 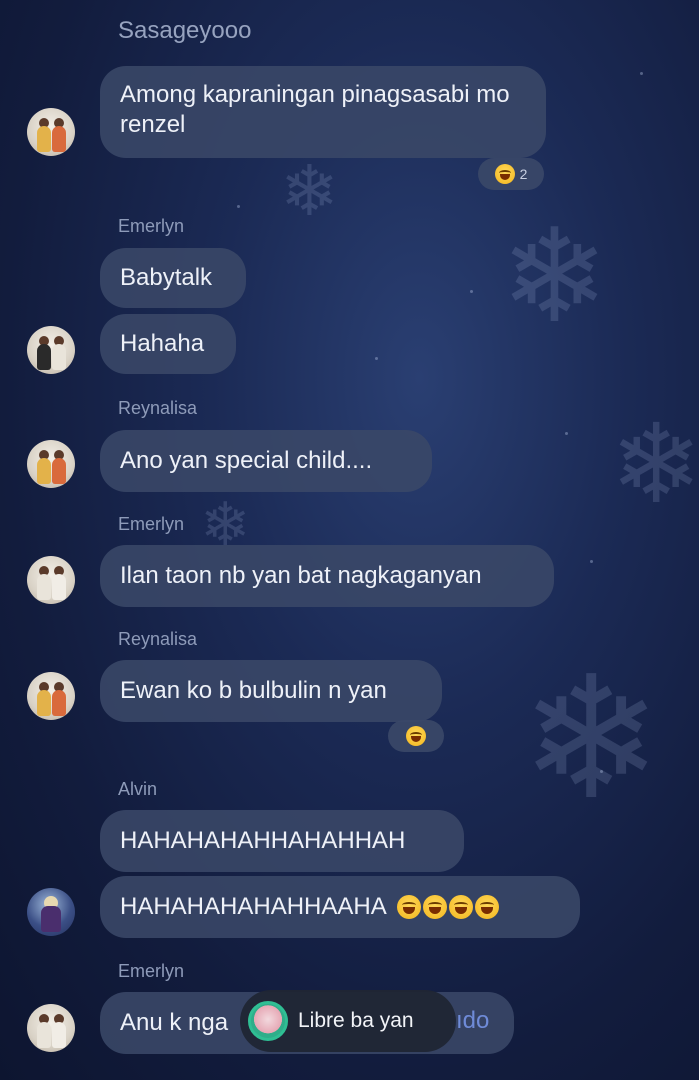 I want to click on message-bubble: HAHAHAHAHAHHAAHA, so click(x=340, y=907).